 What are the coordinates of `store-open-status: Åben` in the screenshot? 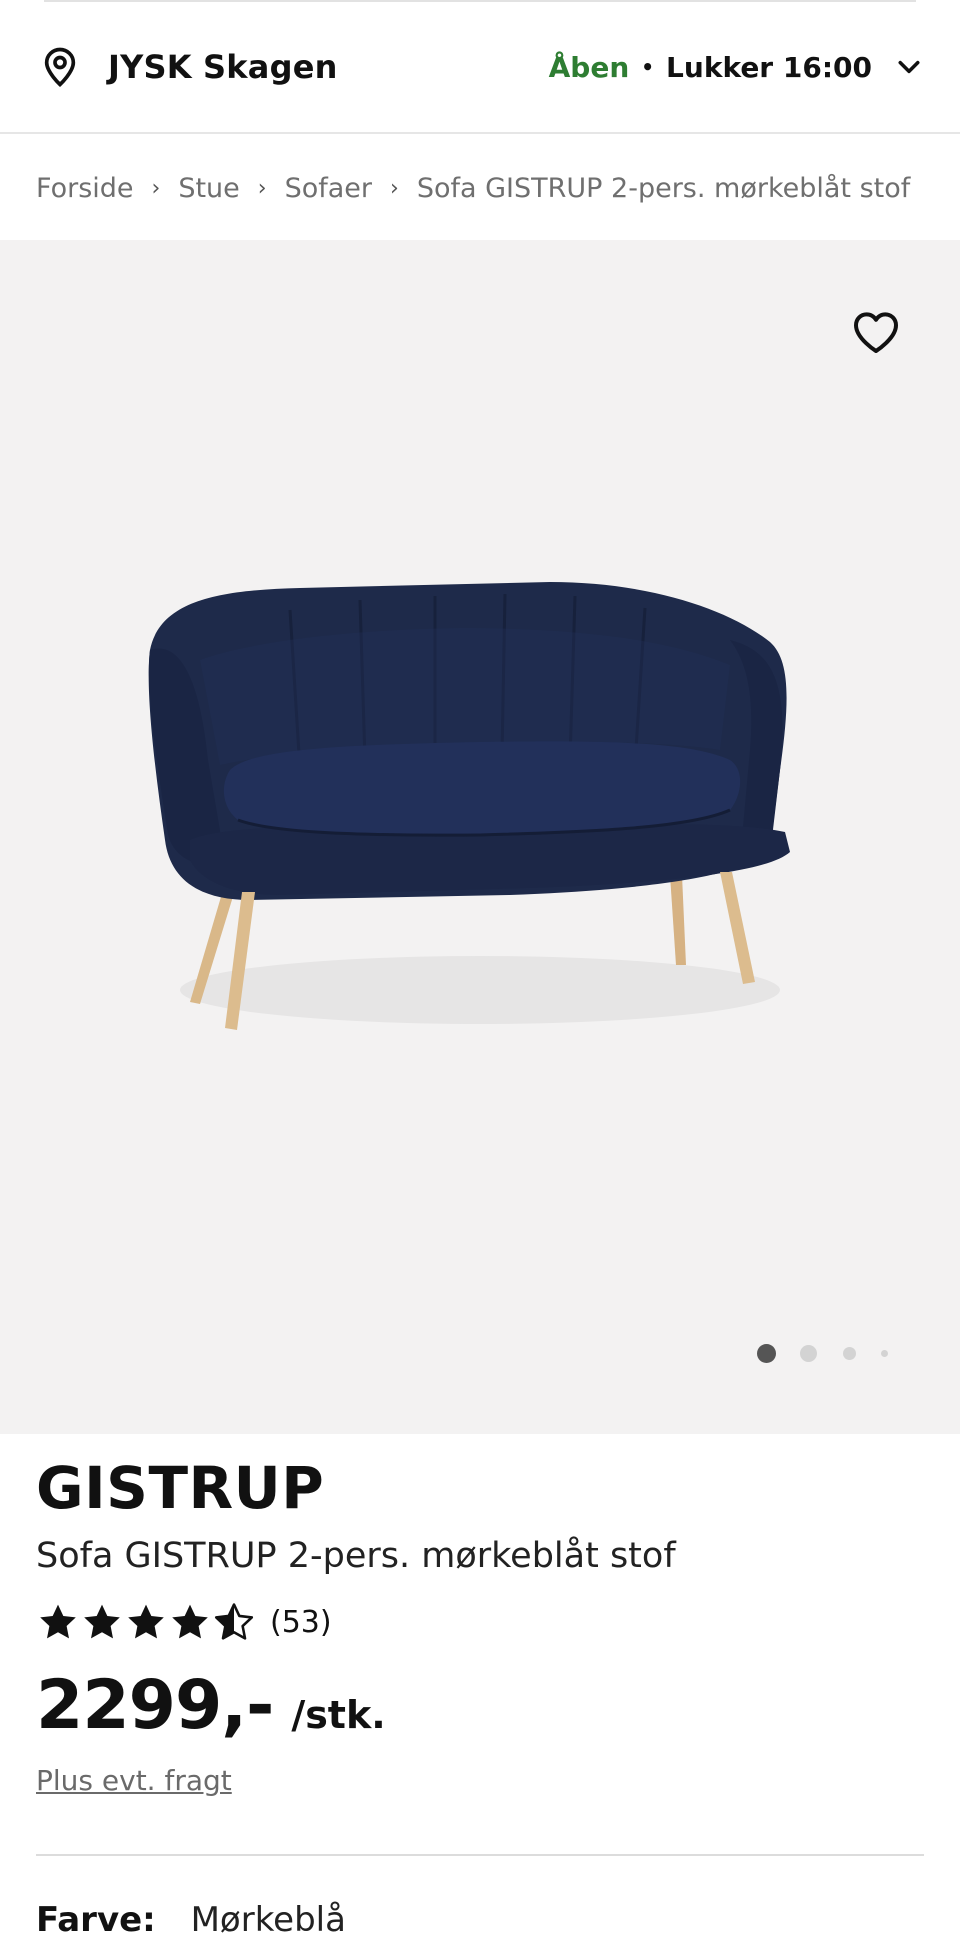 It's located at (589, 67).